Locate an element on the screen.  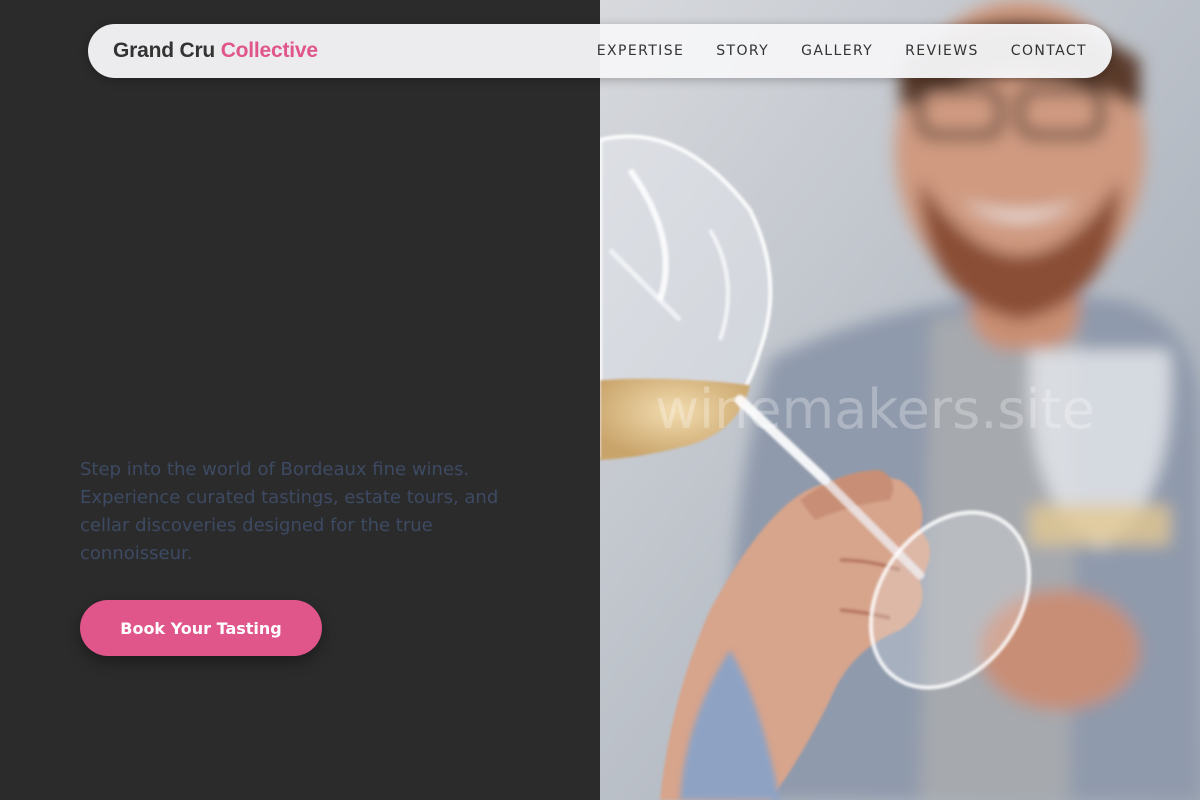
brand-name: Grand Cru is located at coordinates (164, 50).